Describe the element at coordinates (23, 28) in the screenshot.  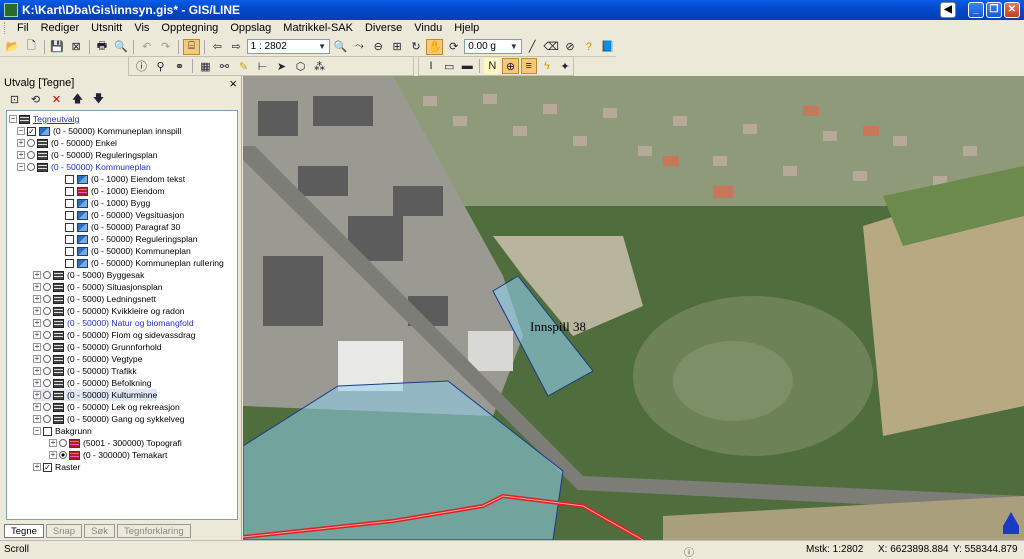
I see `menu-fil: Fil` at that location.